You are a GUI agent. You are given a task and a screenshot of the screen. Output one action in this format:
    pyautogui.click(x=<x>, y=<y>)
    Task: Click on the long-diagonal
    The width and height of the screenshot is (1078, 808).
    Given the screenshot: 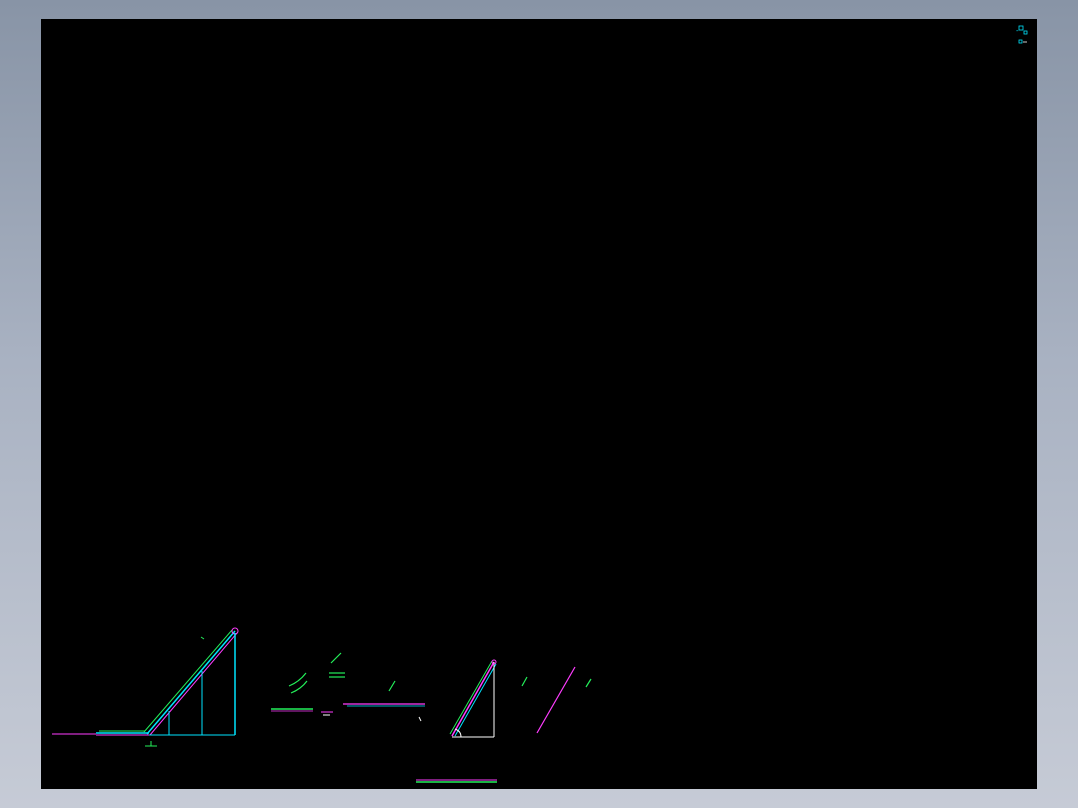 What is the action you would take?
    pyautogui.click(x=556, y=700)
    